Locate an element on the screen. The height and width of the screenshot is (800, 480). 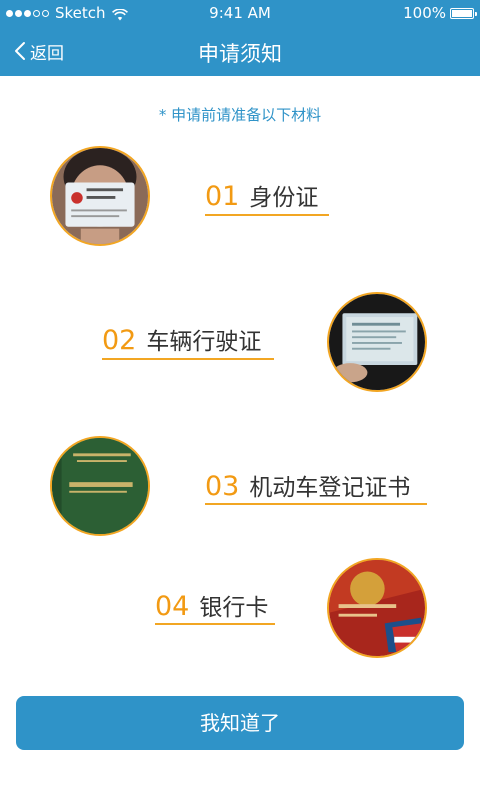
material-label-4: 04 银行卡 is located at coordinates (211, 605).